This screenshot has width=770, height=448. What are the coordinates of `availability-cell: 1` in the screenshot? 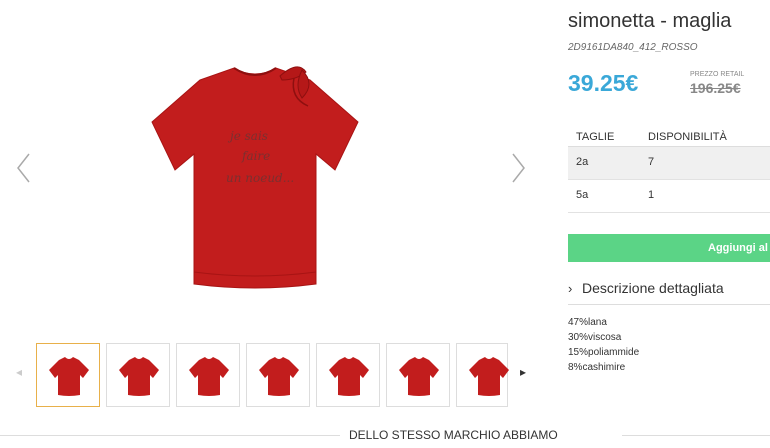 It's located at (651, 195).